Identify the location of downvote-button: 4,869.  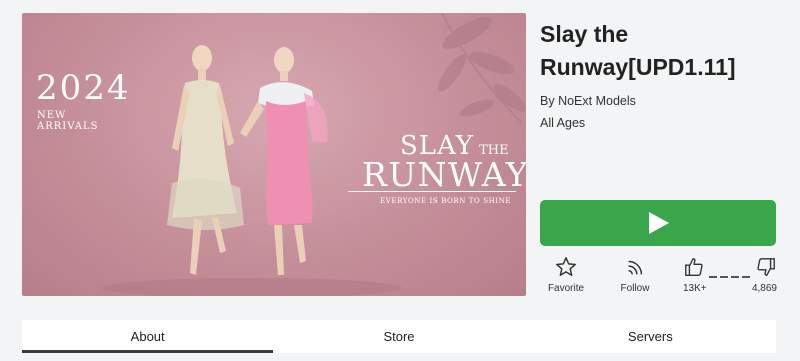
(760, 274).